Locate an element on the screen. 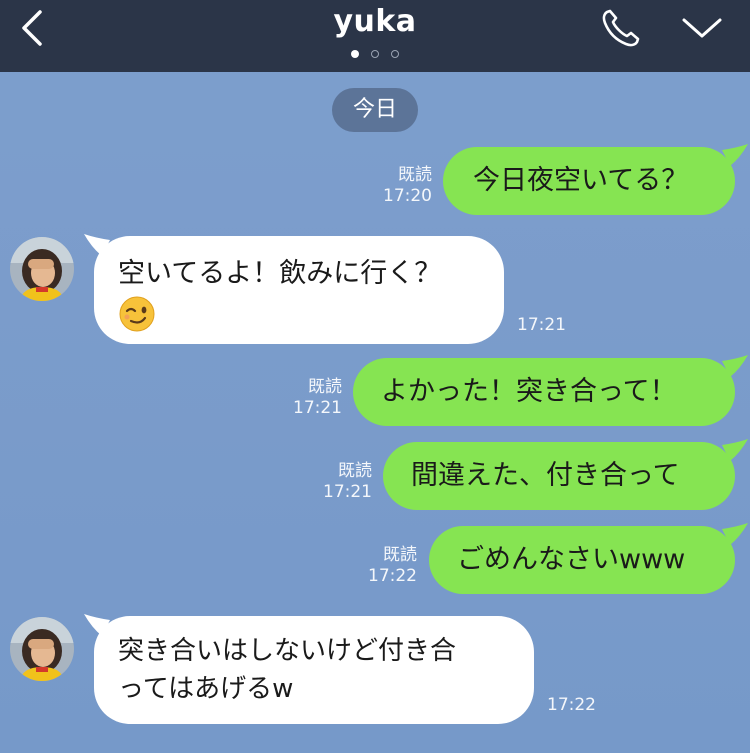 This screenshot has height=753, width=750. message-meta: 既読 17:20 is located at coordinates (402, 186).